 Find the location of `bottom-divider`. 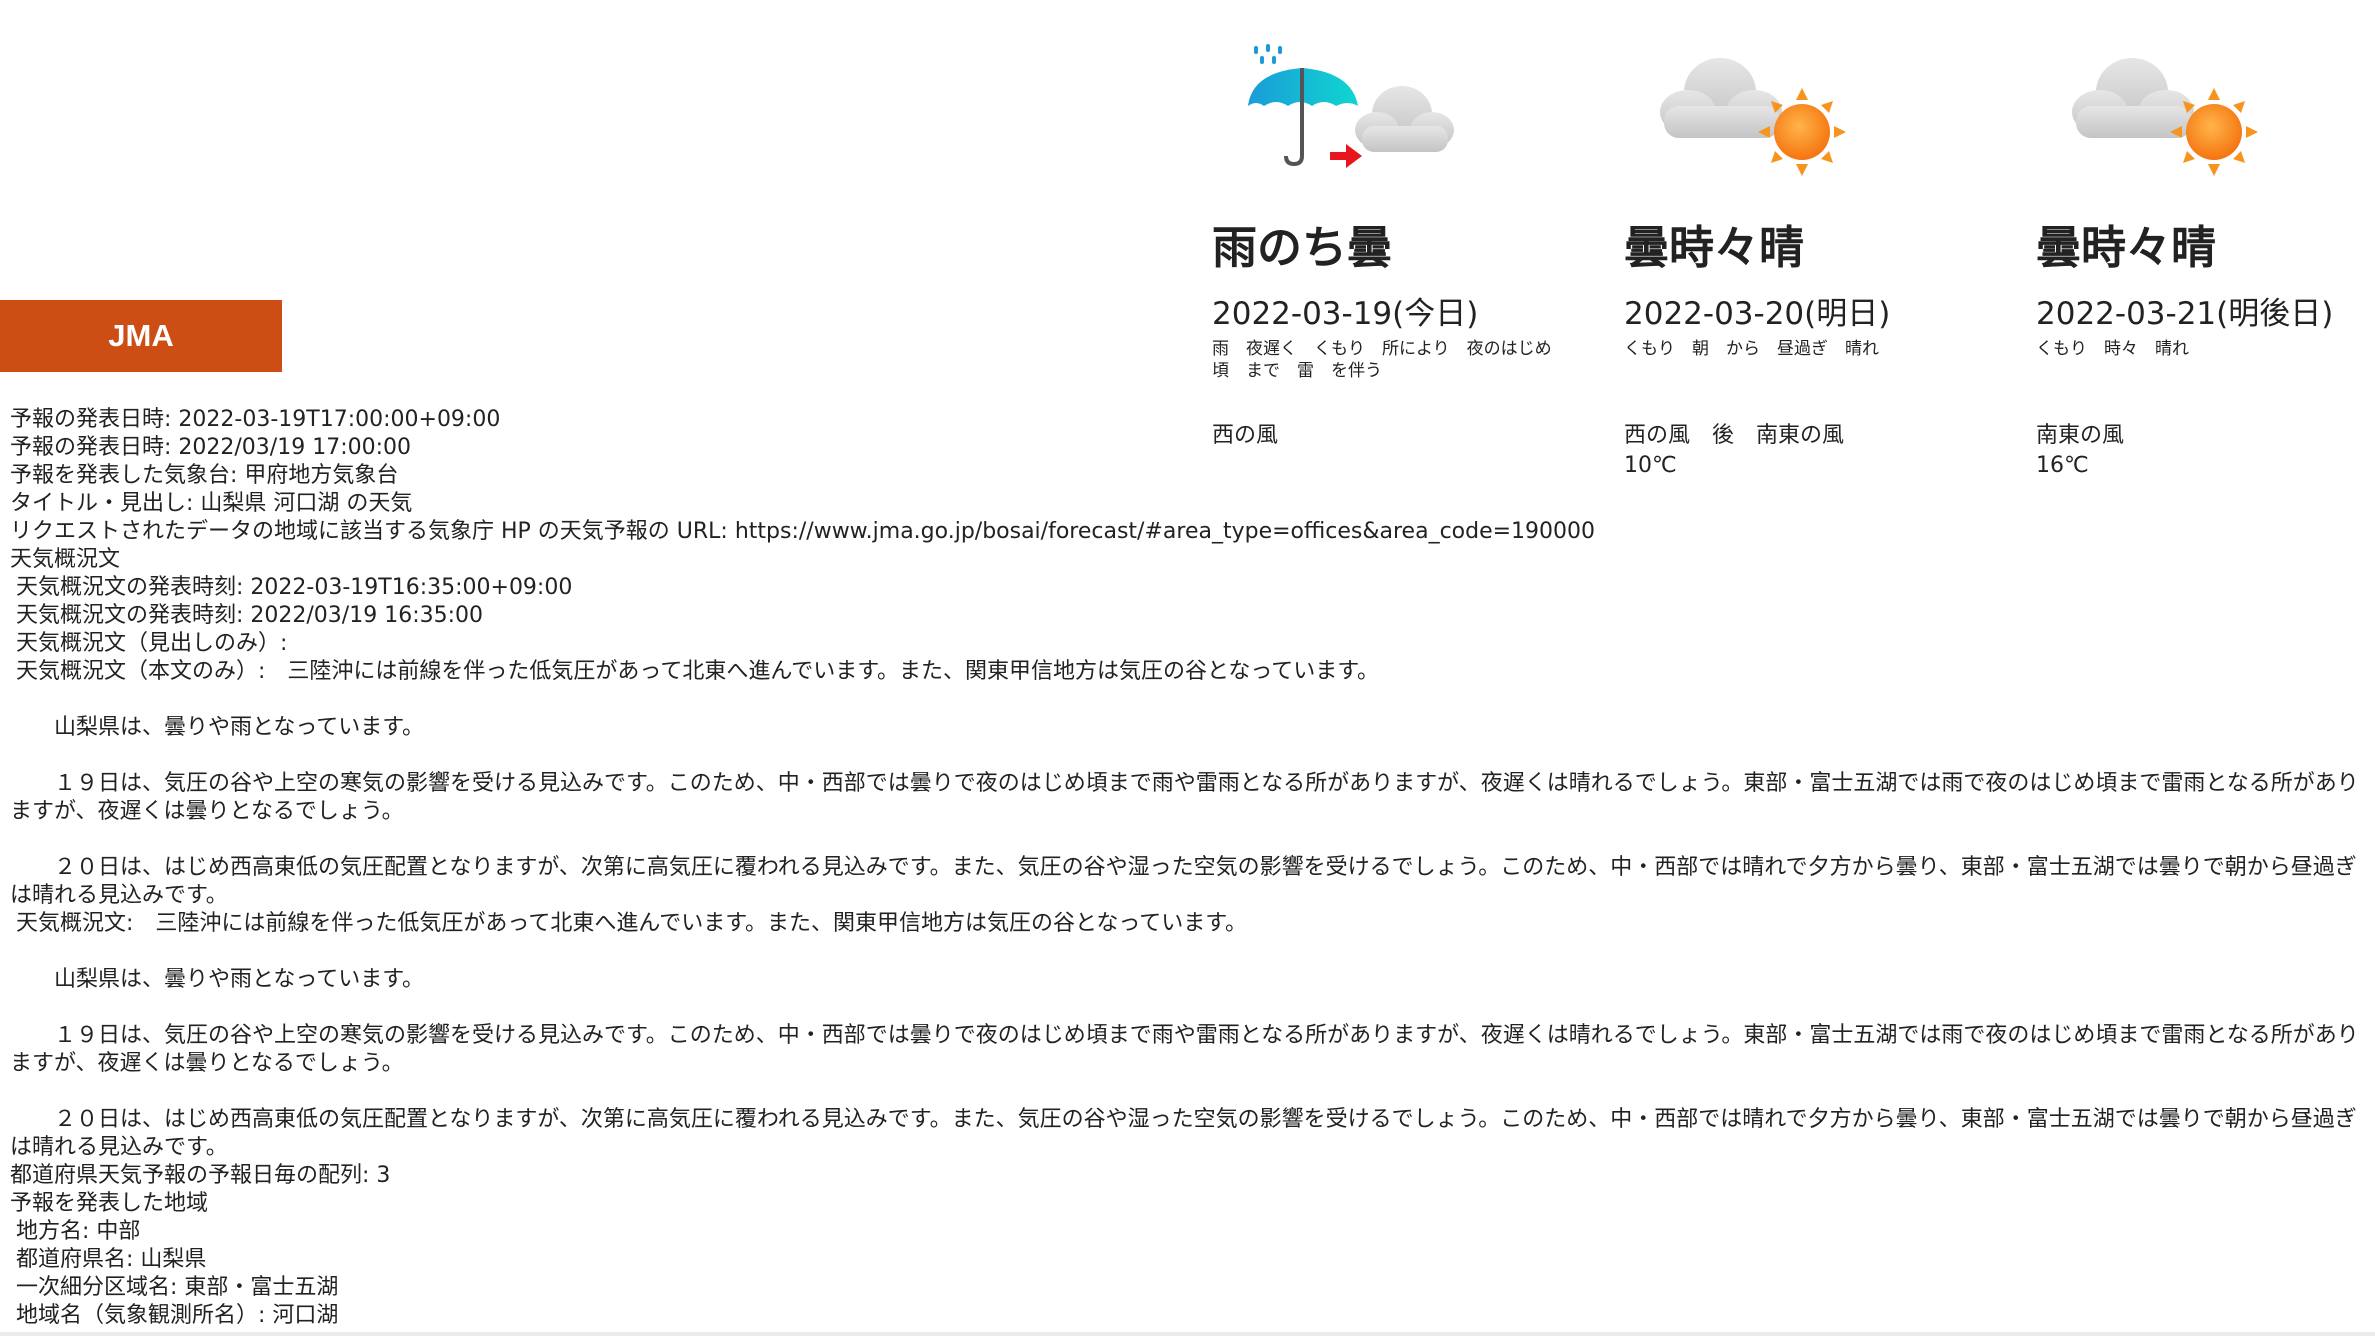

bottom-divider is located at coordinates (1187, 1334).